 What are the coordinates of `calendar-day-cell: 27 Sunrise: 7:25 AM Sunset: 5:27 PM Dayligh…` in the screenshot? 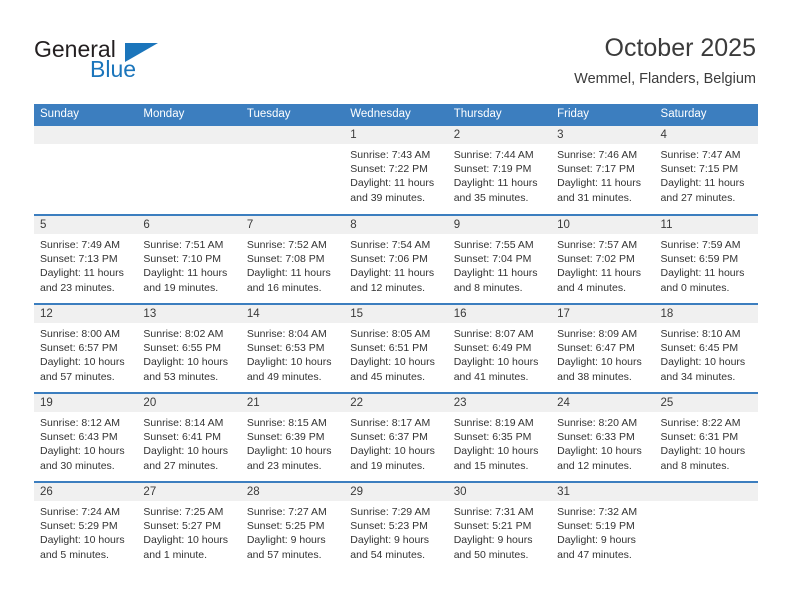 It's located at (189, 526).